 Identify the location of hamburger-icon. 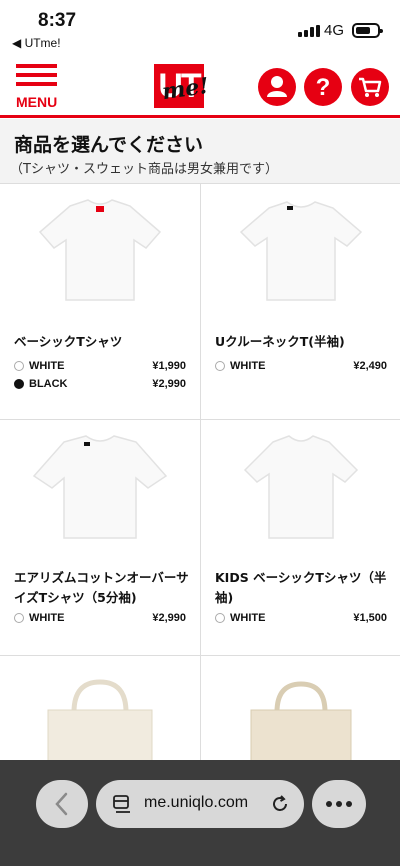
(36, 66).